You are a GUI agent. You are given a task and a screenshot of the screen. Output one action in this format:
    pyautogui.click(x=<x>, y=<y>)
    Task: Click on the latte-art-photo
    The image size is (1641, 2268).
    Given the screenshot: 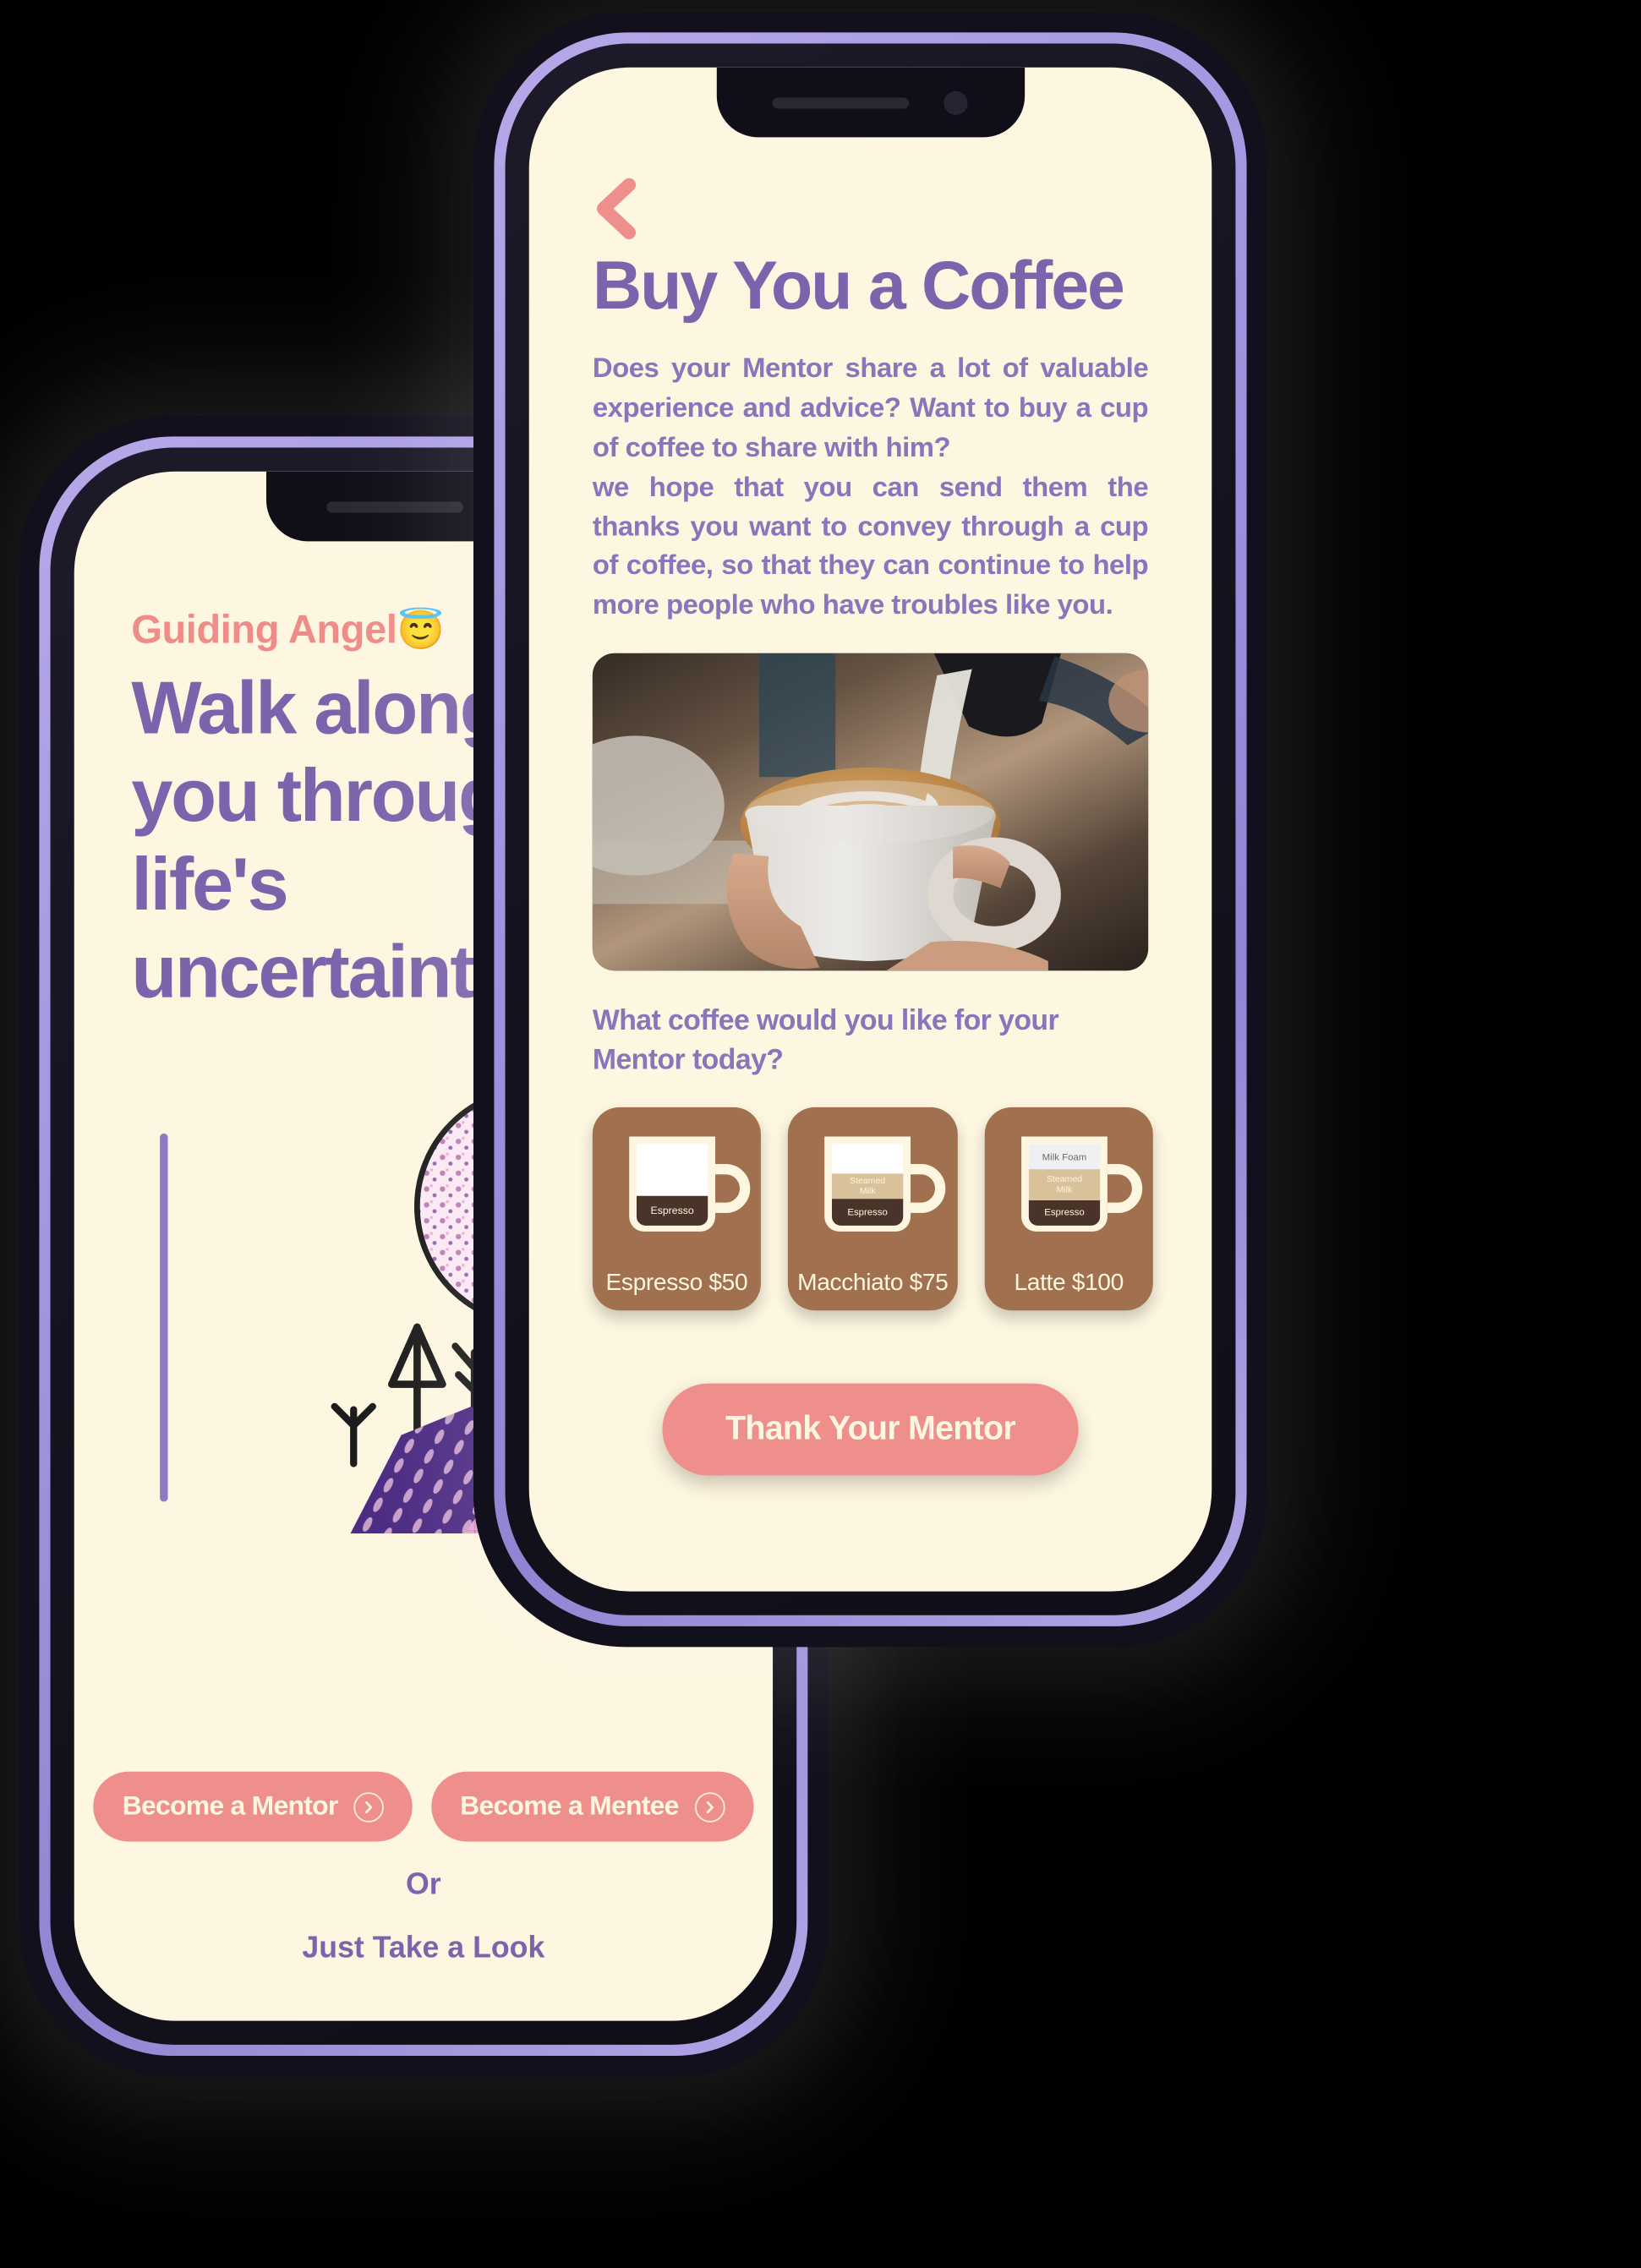 What is the action you would take?
    pyautogui.click(x=870, y=812)
    